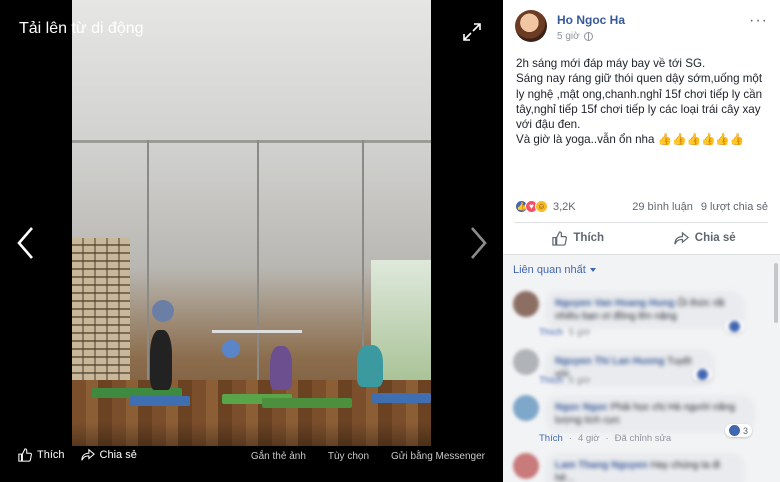  What do you see at coordinates (549, 270) in the screenshot?
I see `sort-label: Liên quan nhất` at bounding box center [549, 270].